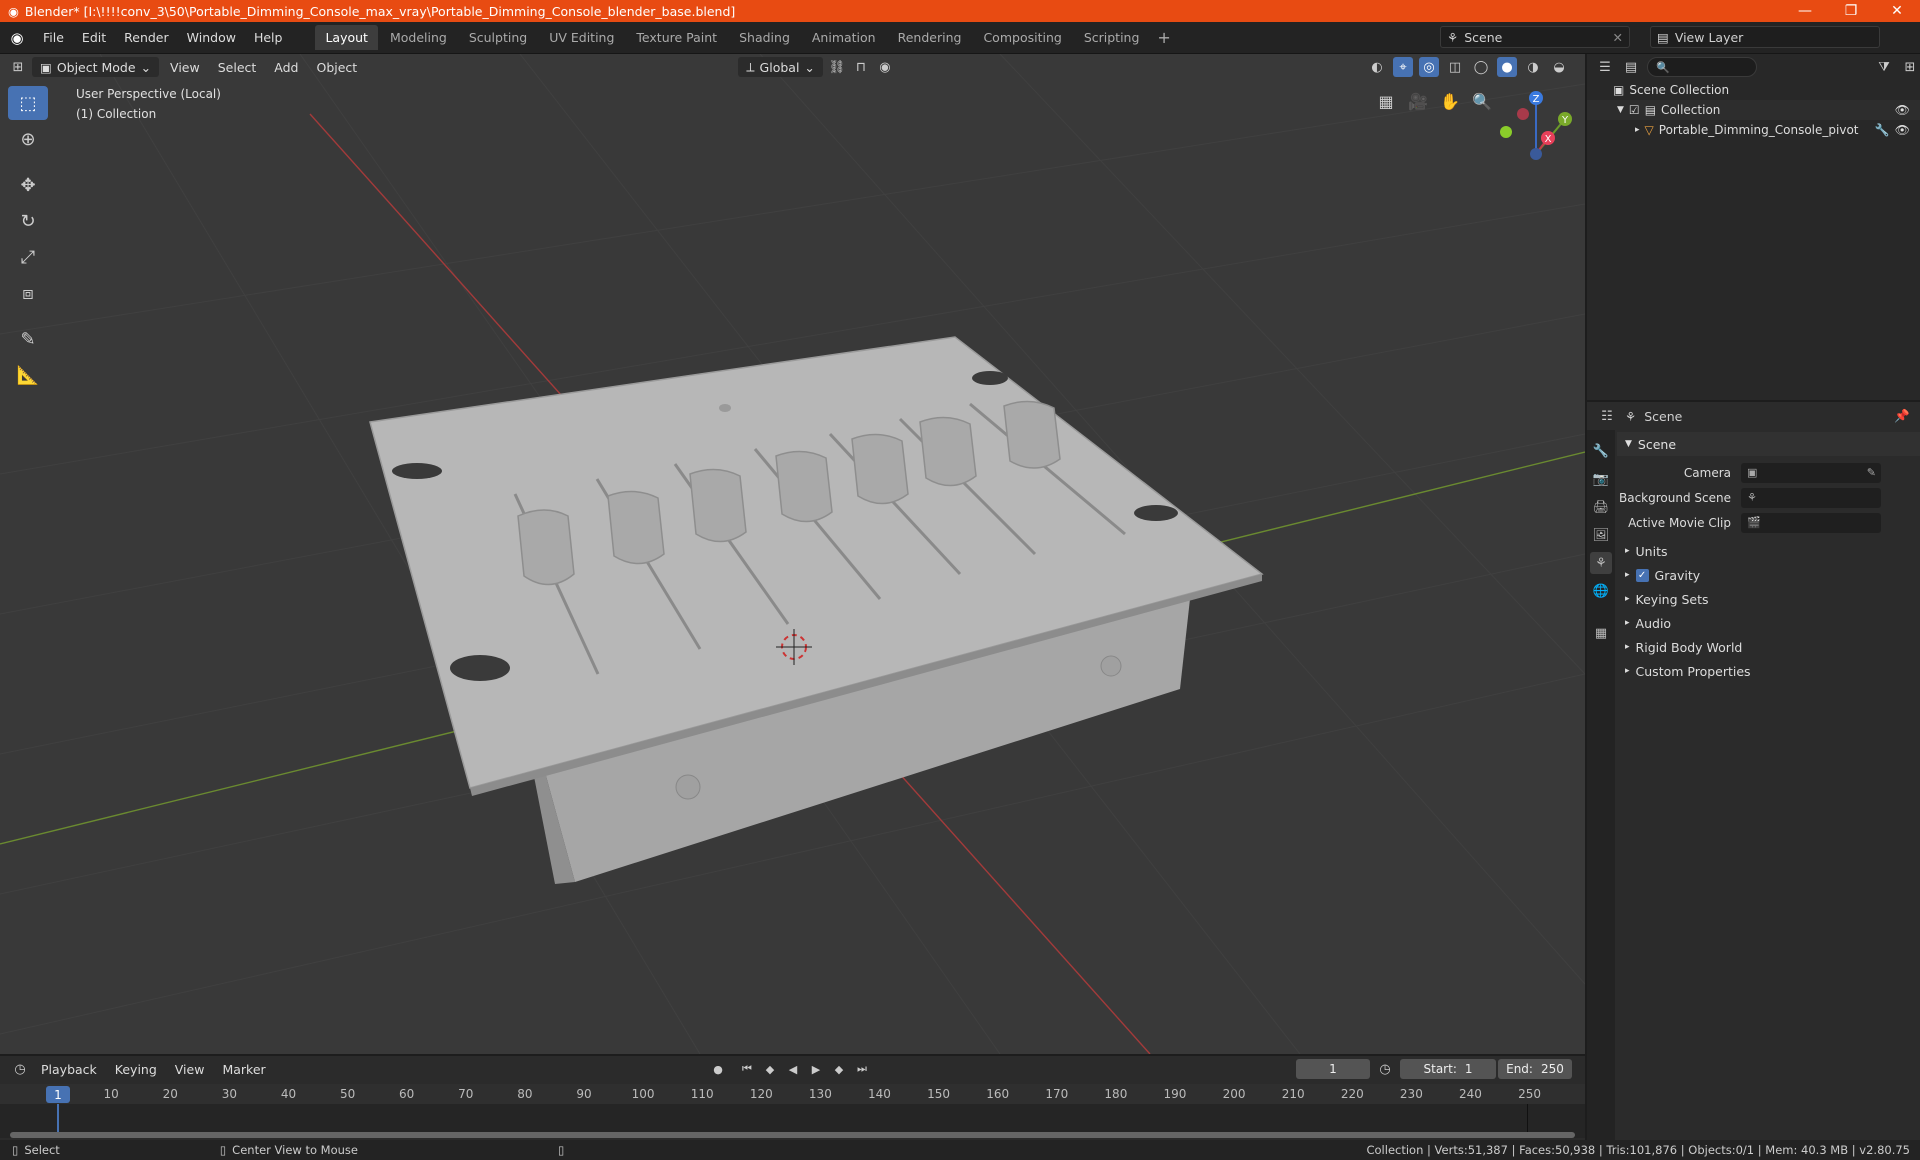  What do you see at coordinates (1507, 67) in the screenshot?
I see `solid-shading-icon: ●` at bounding box center [1507, 67].